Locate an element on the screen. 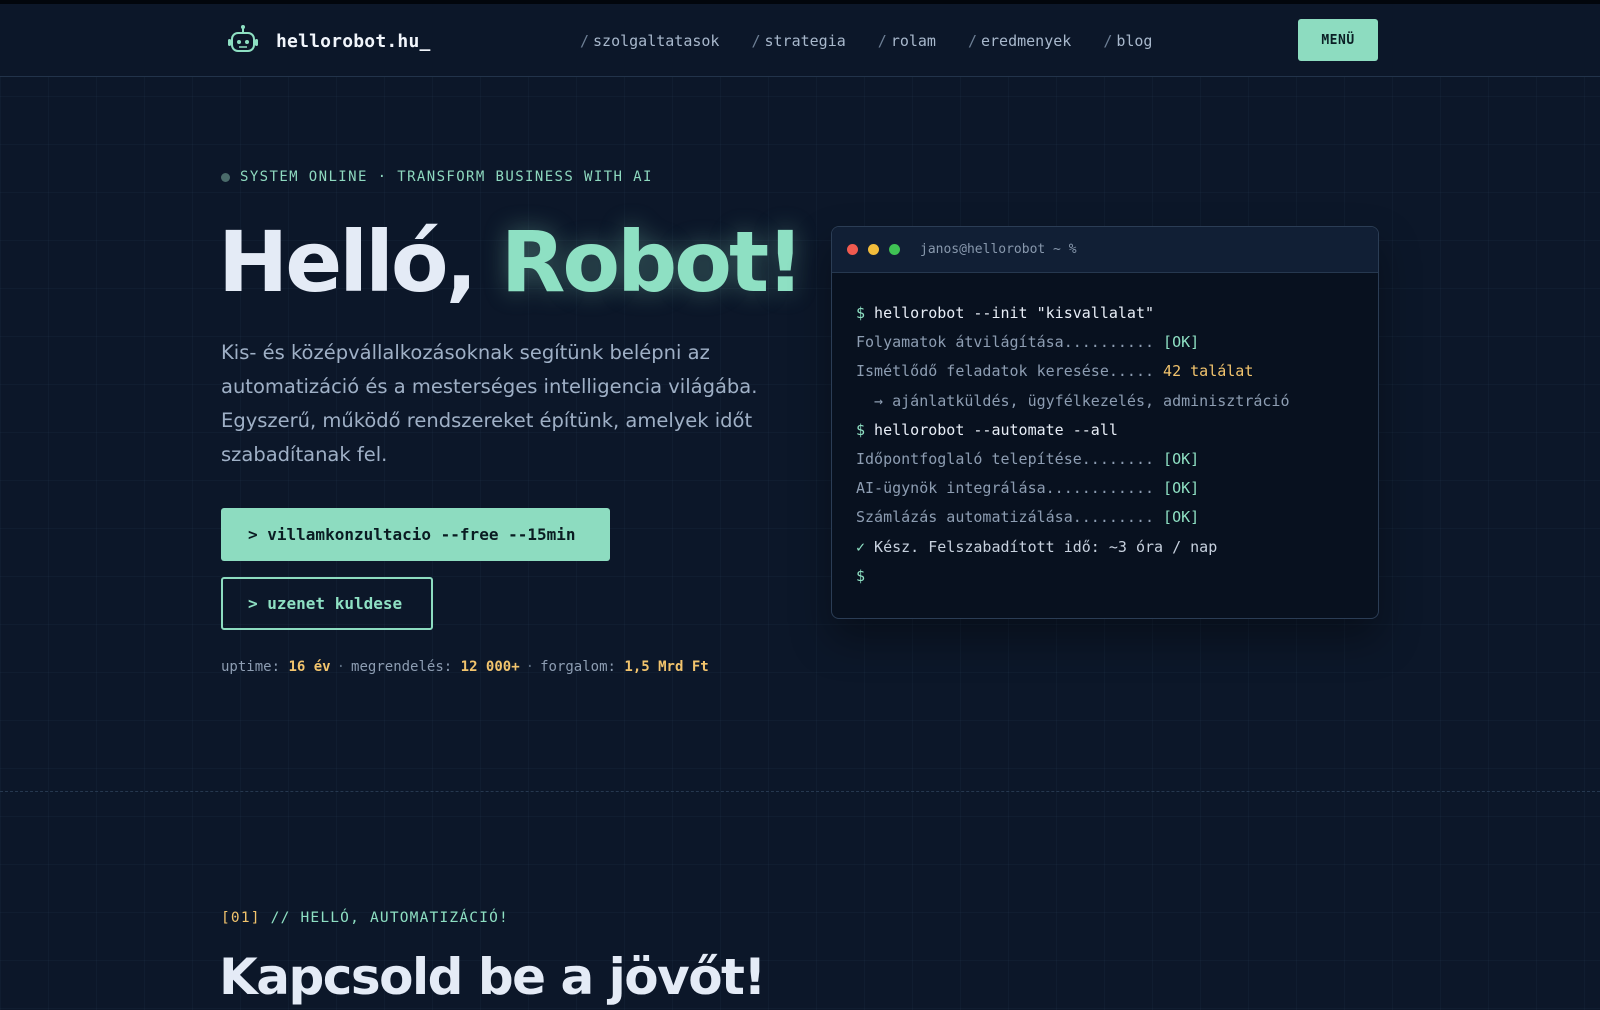 The height and width of the screenshot is (1010, 1600). stat-label: uptime: is located at coordinates (251, 667).